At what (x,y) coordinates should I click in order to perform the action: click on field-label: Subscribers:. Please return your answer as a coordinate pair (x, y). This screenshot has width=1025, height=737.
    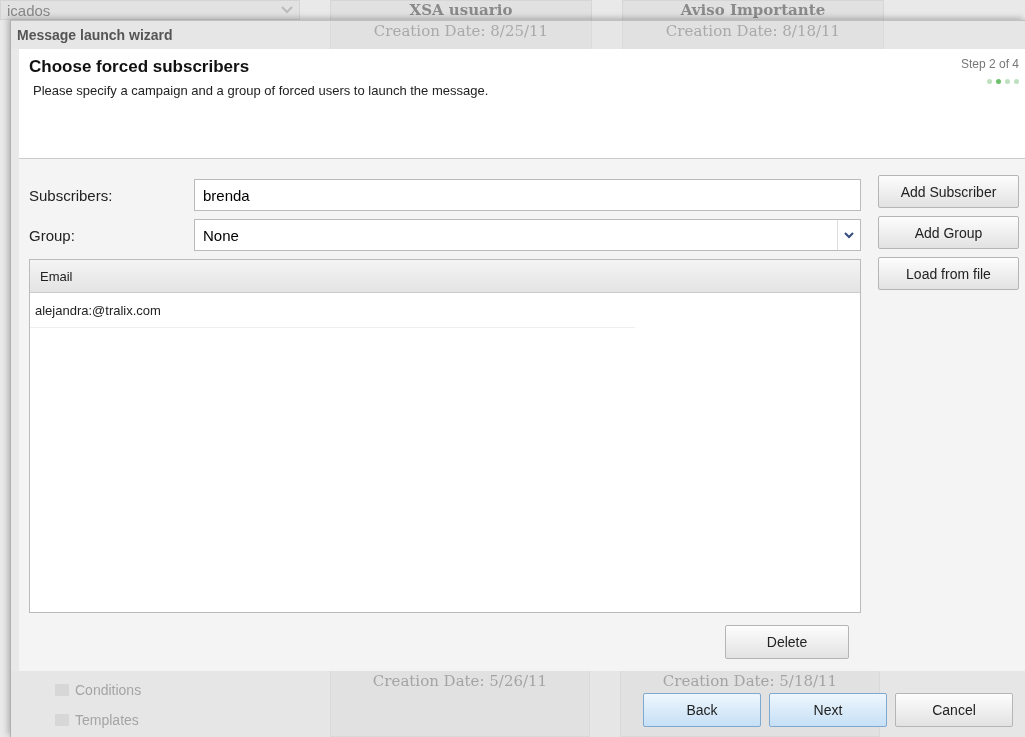
    Looking at the image, I should click on (71, 195).